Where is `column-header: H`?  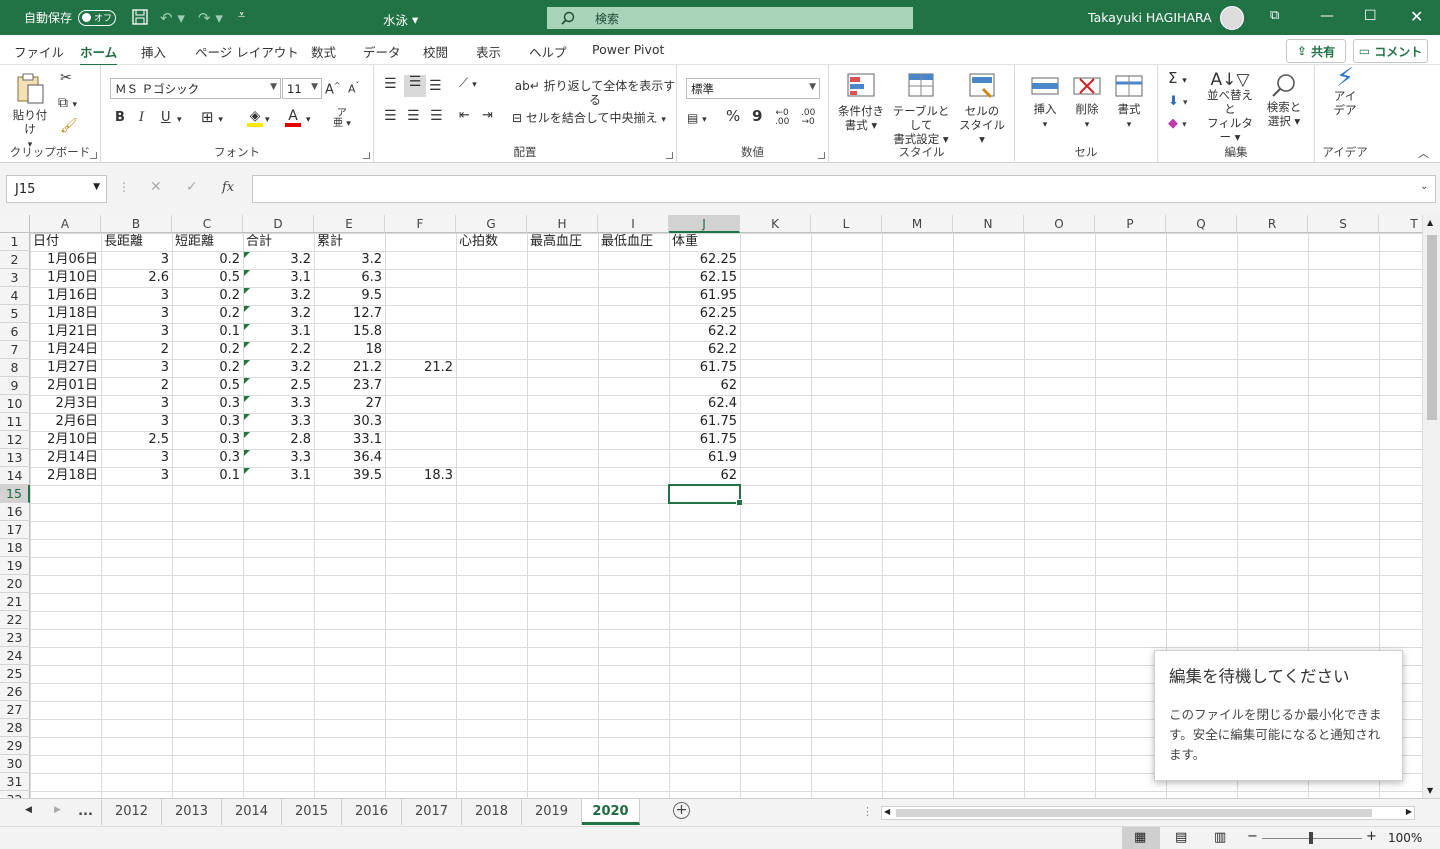 column-header: H is located at coordinates (562, 224).